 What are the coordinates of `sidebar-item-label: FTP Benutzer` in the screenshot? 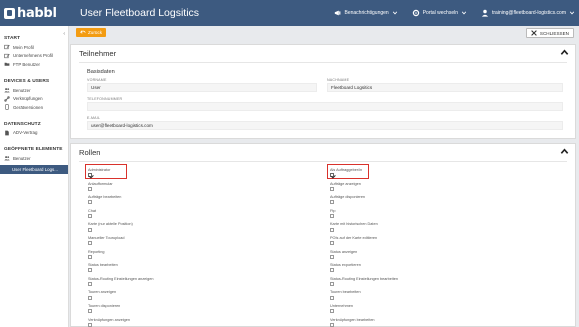 It's located at (27, 64).